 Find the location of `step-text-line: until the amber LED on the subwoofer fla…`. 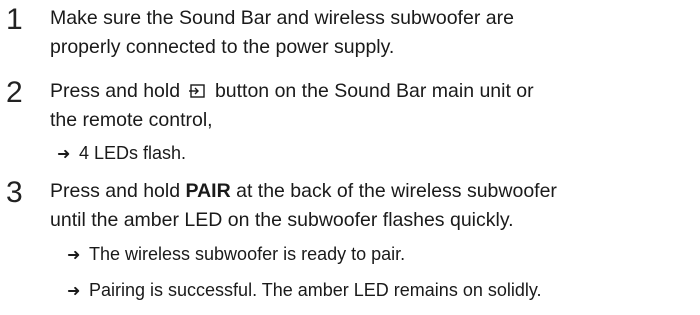

step-text-line: until the amber LED on the subwoofer fla… is located at coordinates (282, 220).